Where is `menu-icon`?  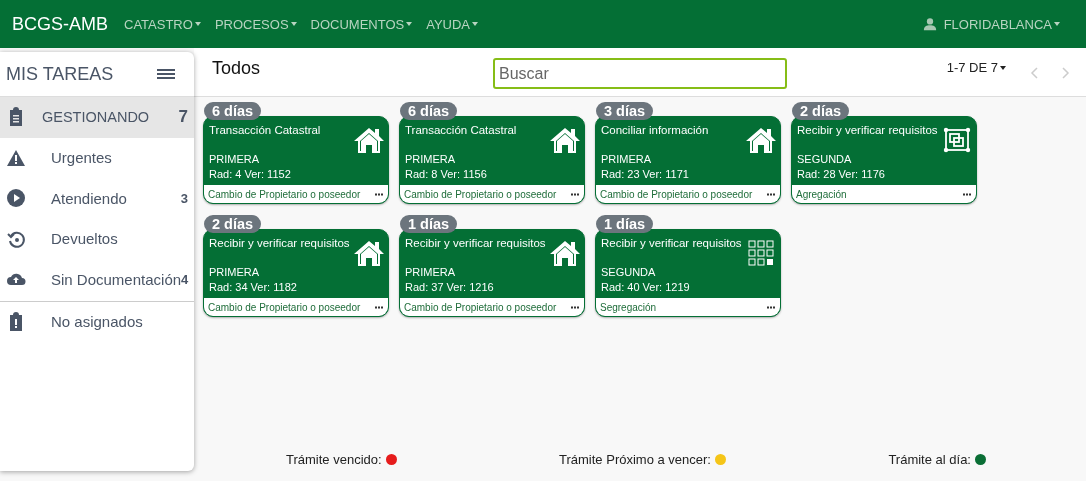 menu-icon is located at coordinates (166, 74).